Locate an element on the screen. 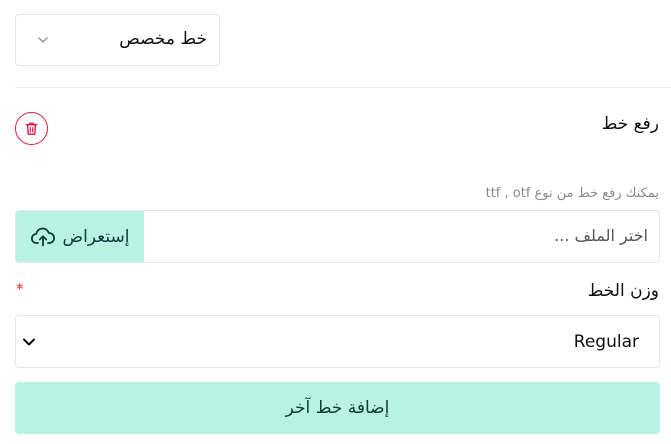 The image size is (671, 444). upload-hint: يمكنك رفع خط من نوع ttf , otf is located at coordinates (572, 193).